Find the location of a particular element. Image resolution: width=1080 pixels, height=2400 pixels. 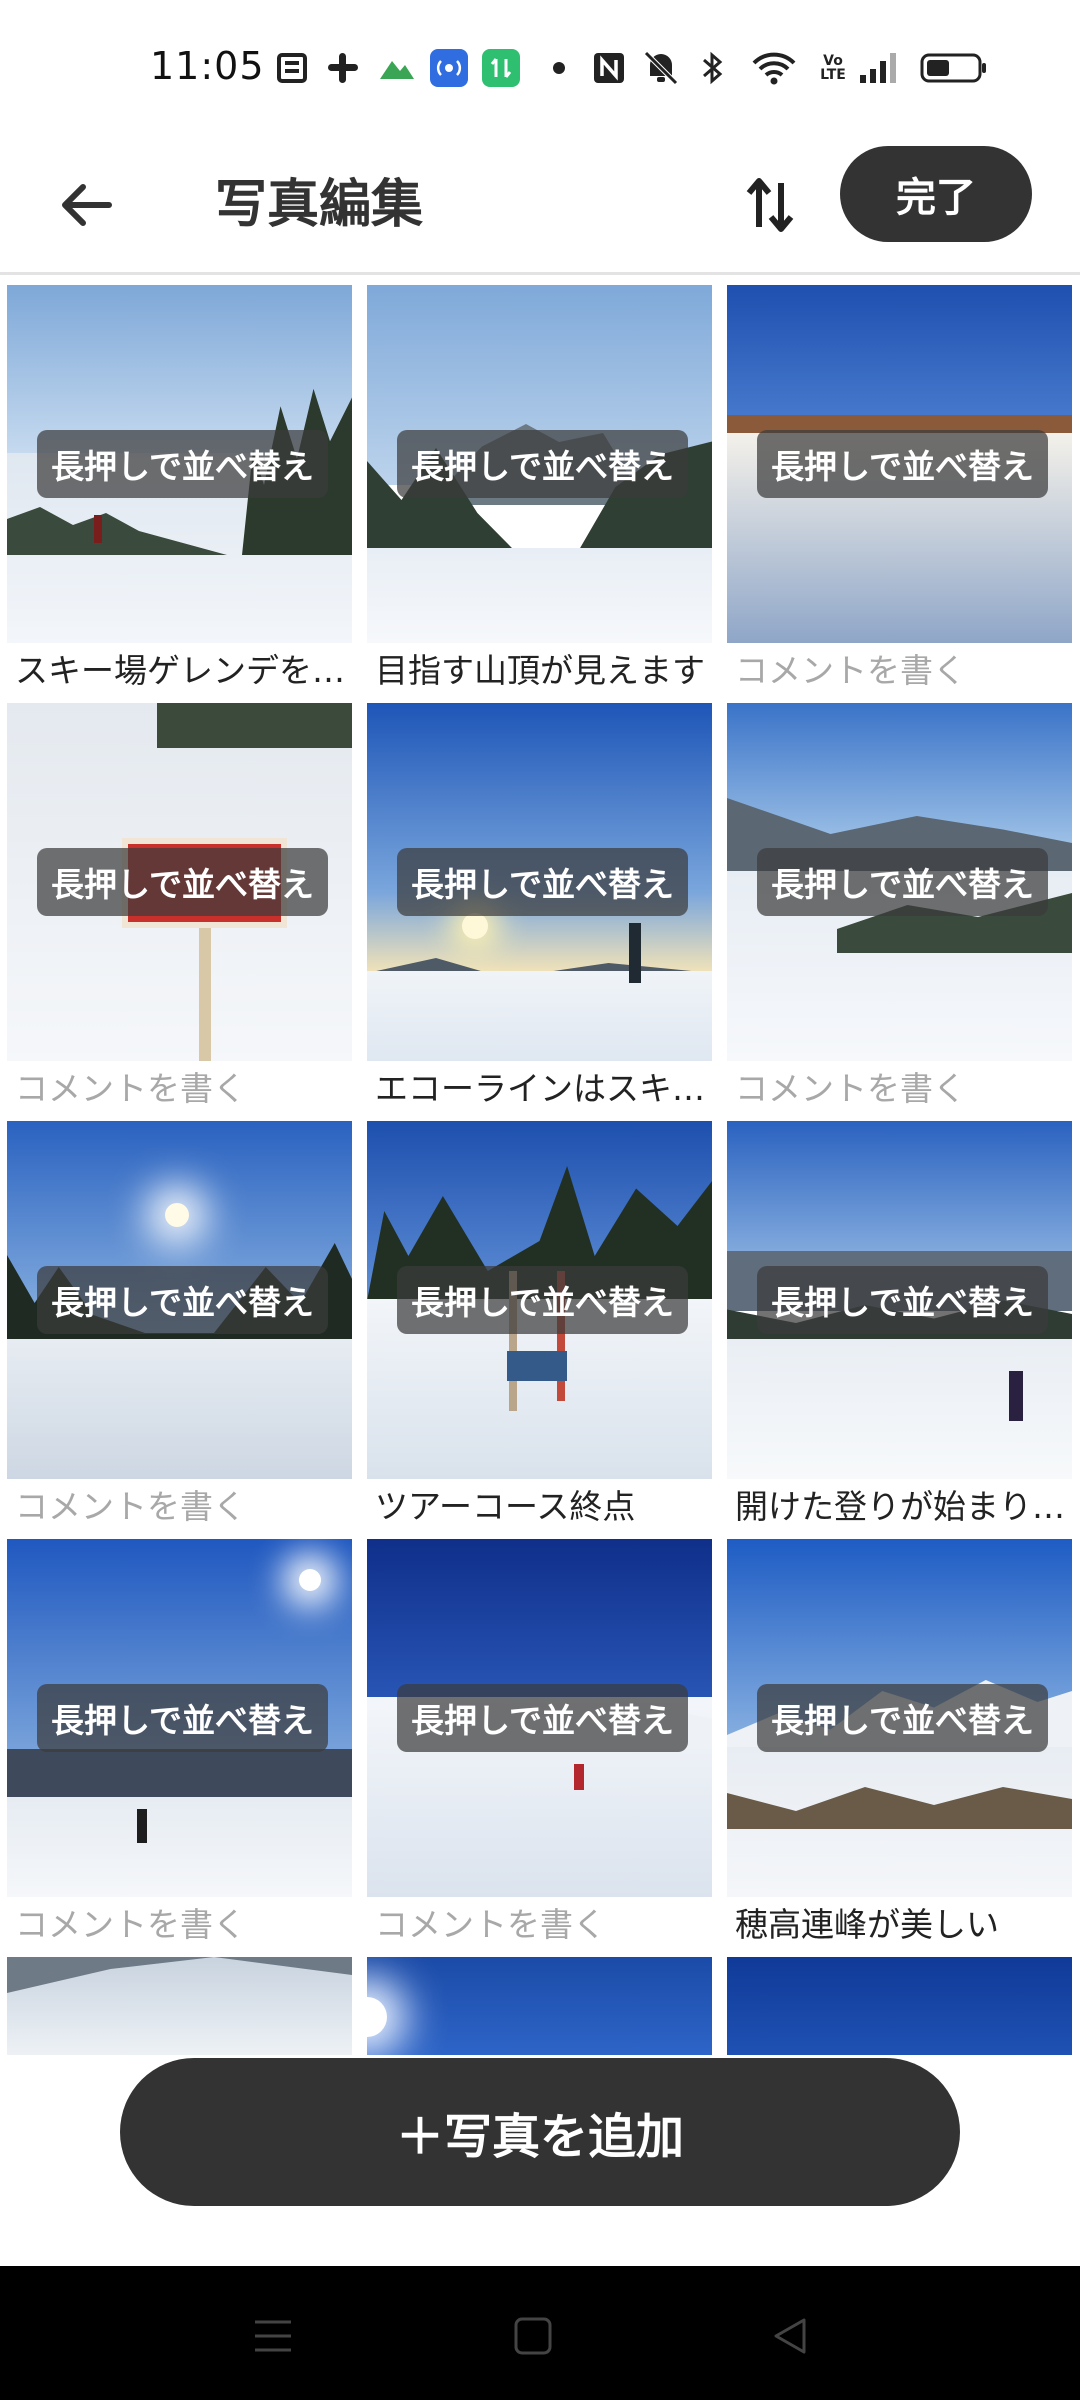

bluetooth-icon is located at coordinates (713, 68).